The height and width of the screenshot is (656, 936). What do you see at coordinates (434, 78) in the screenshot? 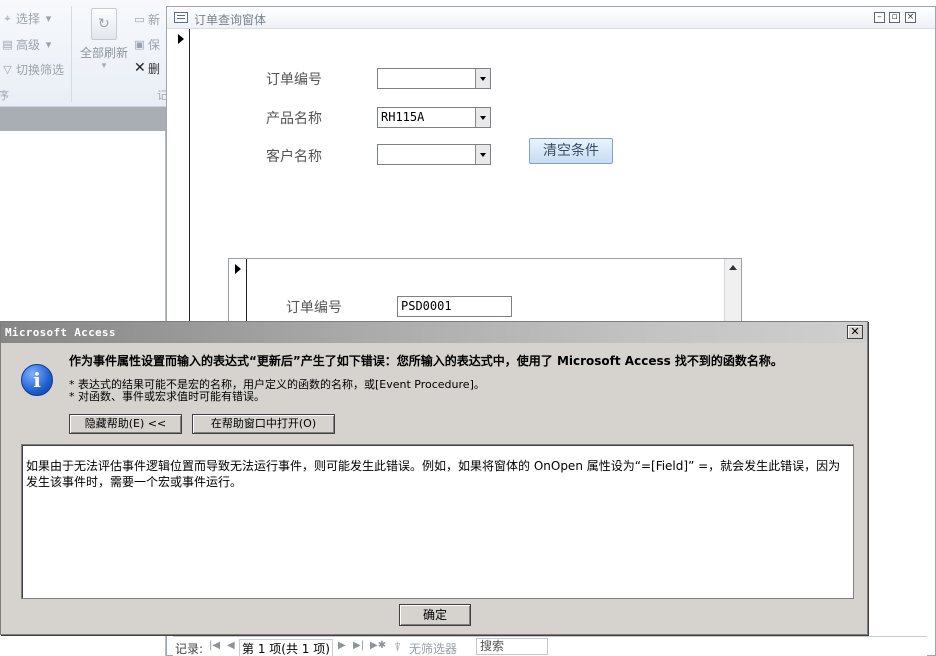
I see `order-no-combo` at bounding box center [434, 78].